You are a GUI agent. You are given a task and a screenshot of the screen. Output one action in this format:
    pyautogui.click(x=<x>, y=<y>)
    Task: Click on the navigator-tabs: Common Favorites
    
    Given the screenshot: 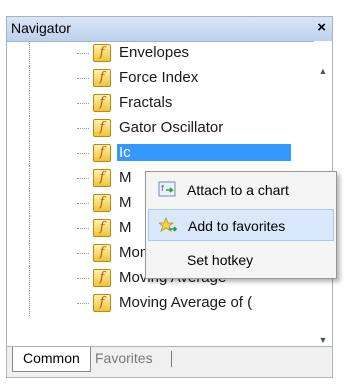 What is the action you would take?
    pyautogui.click(x=169, y=361)
    